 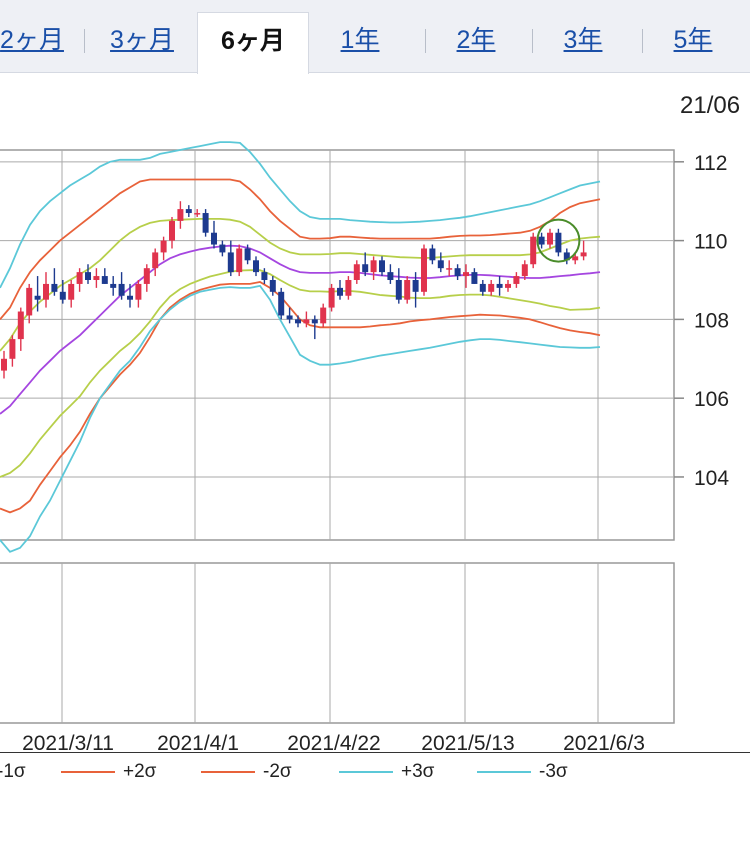 I want to click on y-tick-label: 112, so click(x=710, y=163).